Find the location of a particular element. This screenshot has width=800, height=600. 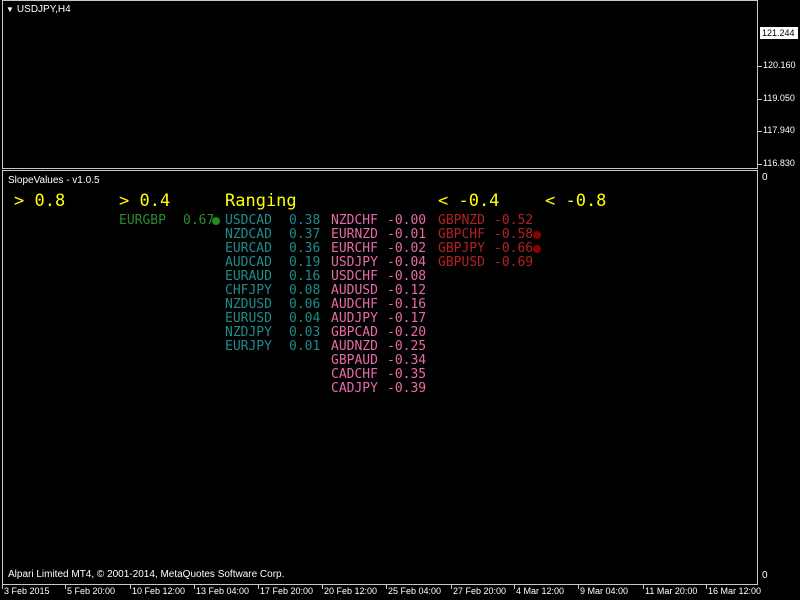

symbol-row: GBPCAD -0.20 is located at coordinates (383, 333).